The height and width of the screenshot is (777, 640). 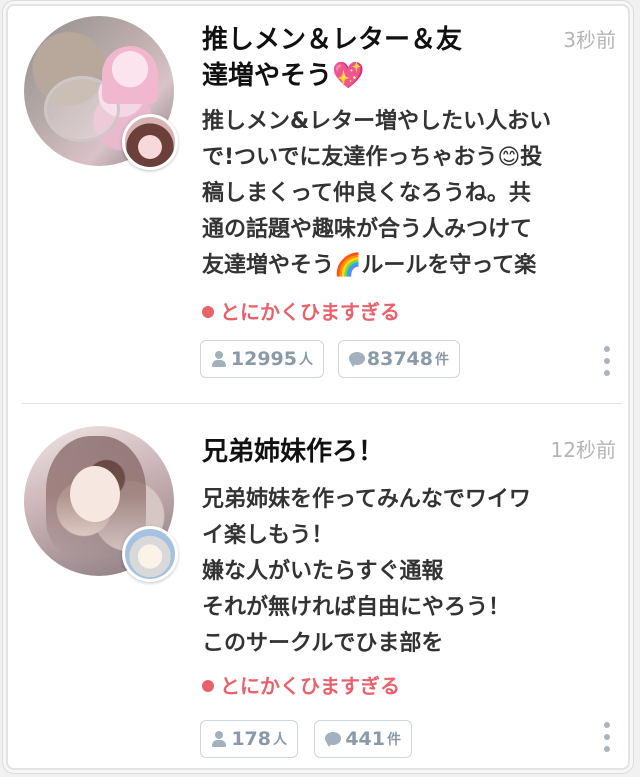 I want to click on member-count-badge: 178 人, so click(x=249, y=739).